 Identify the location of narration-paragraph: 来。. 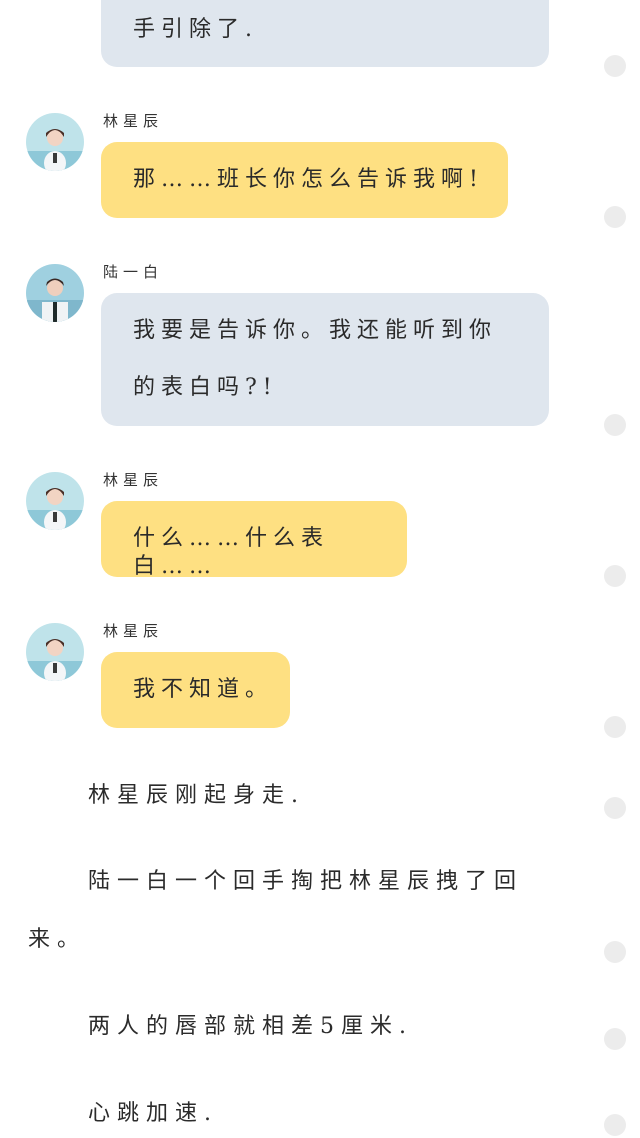
(57, 939).